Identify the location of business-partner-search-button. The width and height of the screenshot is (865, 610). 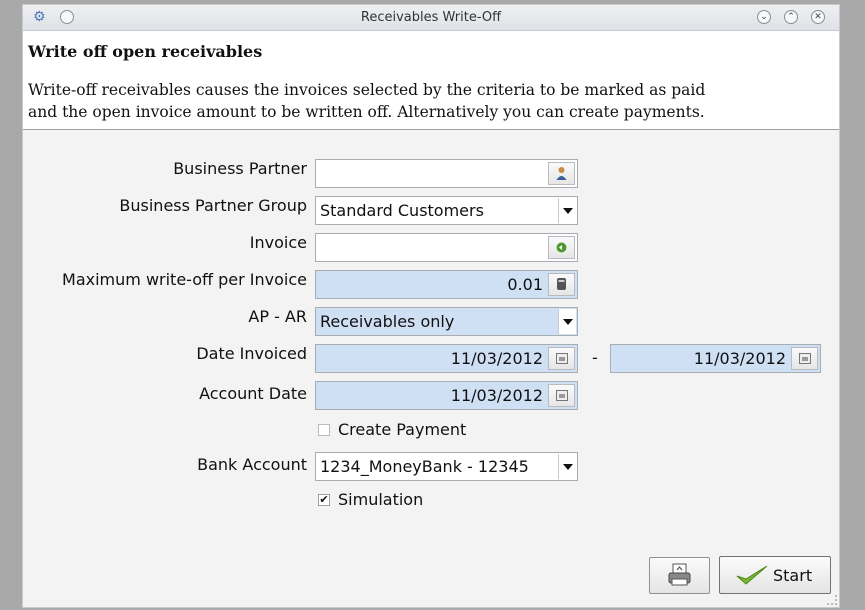
(561, 173).